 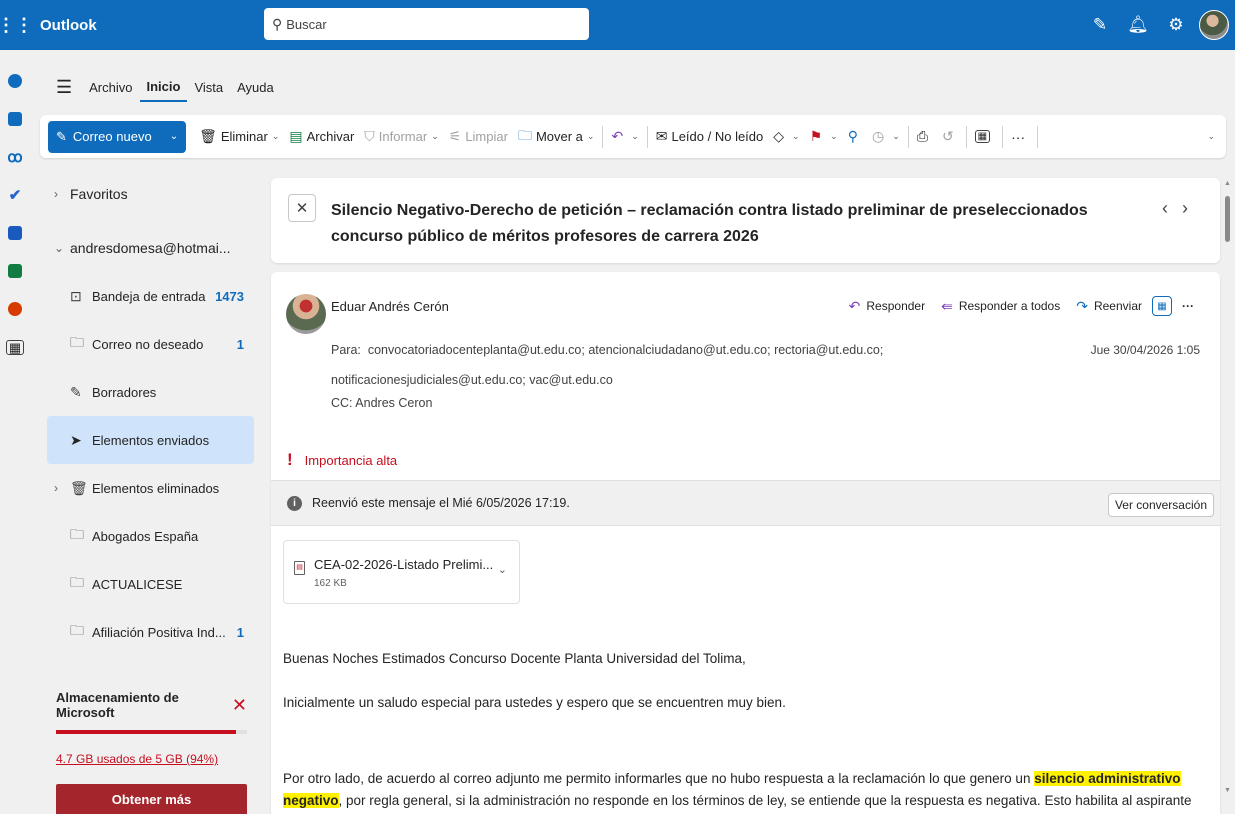 What do you see at coordinates (1020, 137) in the screenshot?
I see `more-options-button: ···` at bounding box center [1020, 137].